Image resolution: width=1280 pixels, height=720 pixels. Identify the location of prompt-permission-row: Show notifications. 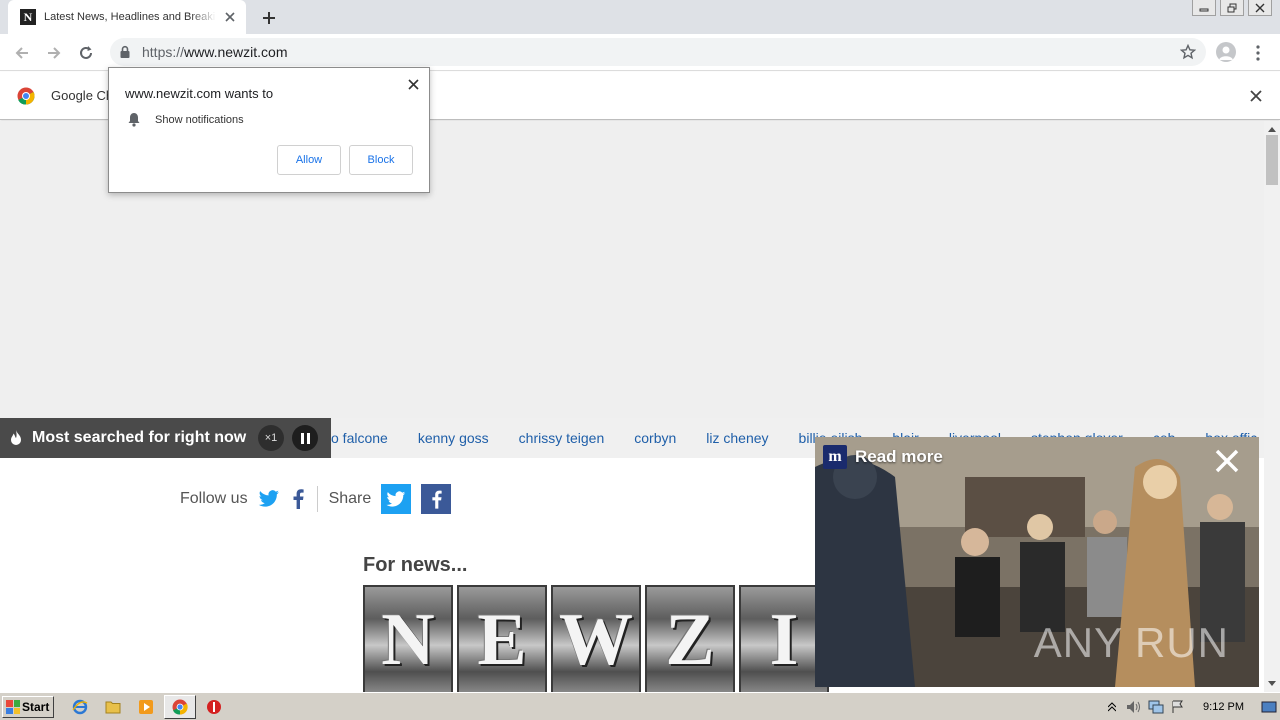
(185, 119).